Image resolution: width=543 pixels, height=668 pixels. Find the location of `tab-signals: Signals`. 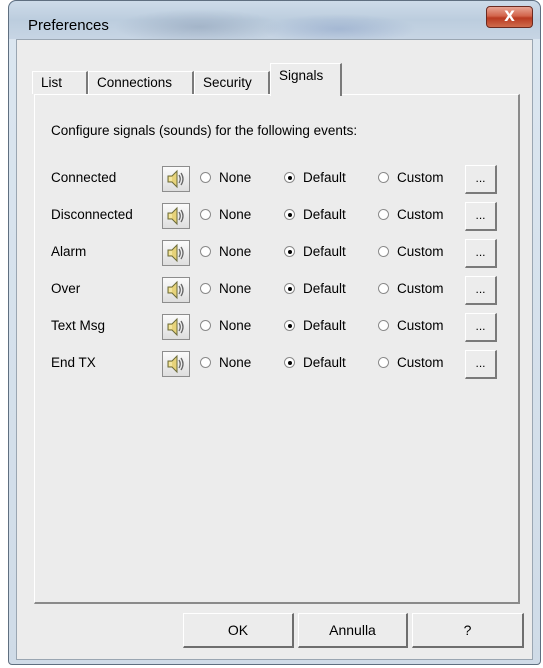

tab-signals: Signals is located at coordinates (306, 79).